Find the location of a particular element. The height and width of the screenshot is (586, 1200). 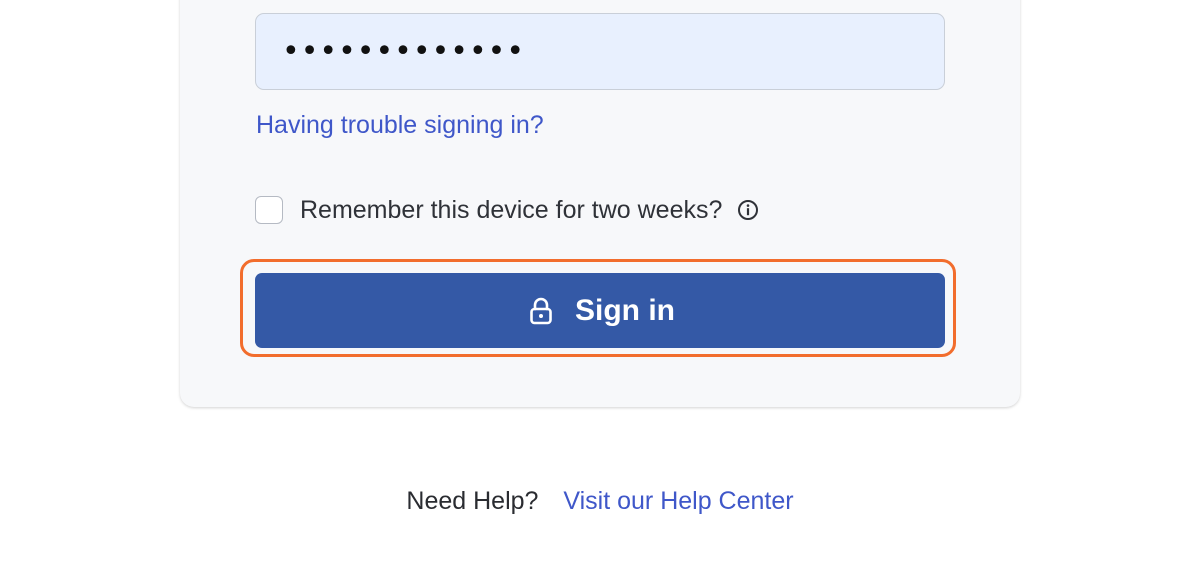

lock-icon is located at coordinates (541, 311).